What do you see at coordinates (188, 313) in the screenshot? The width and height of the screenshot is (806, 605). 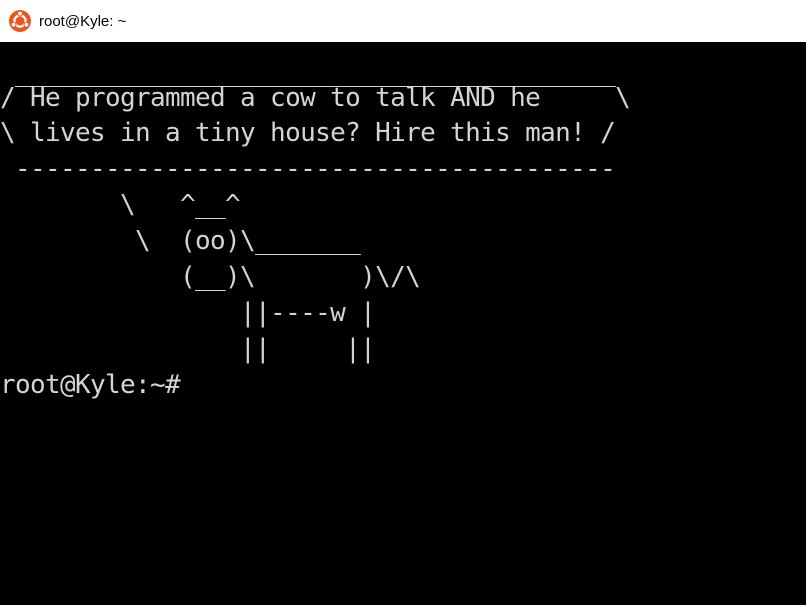 I see `cow-ascii-line-4: ||----w |` at bounding box center [188, 313].